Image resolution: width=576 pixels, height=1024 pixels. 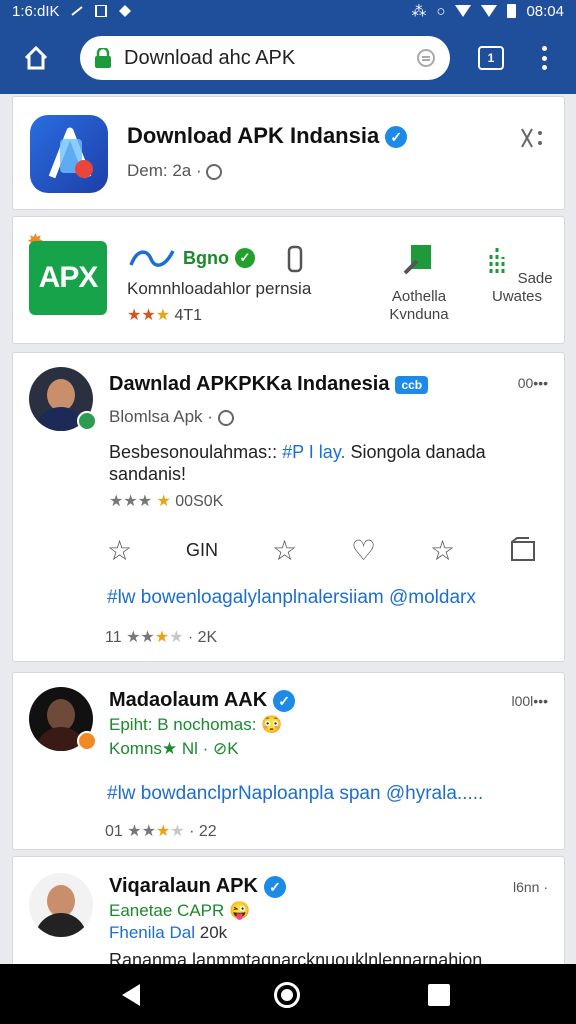 I want to click on post-subtitle: Epiht: B nochomas: 😳, so click(x=196, y=724).